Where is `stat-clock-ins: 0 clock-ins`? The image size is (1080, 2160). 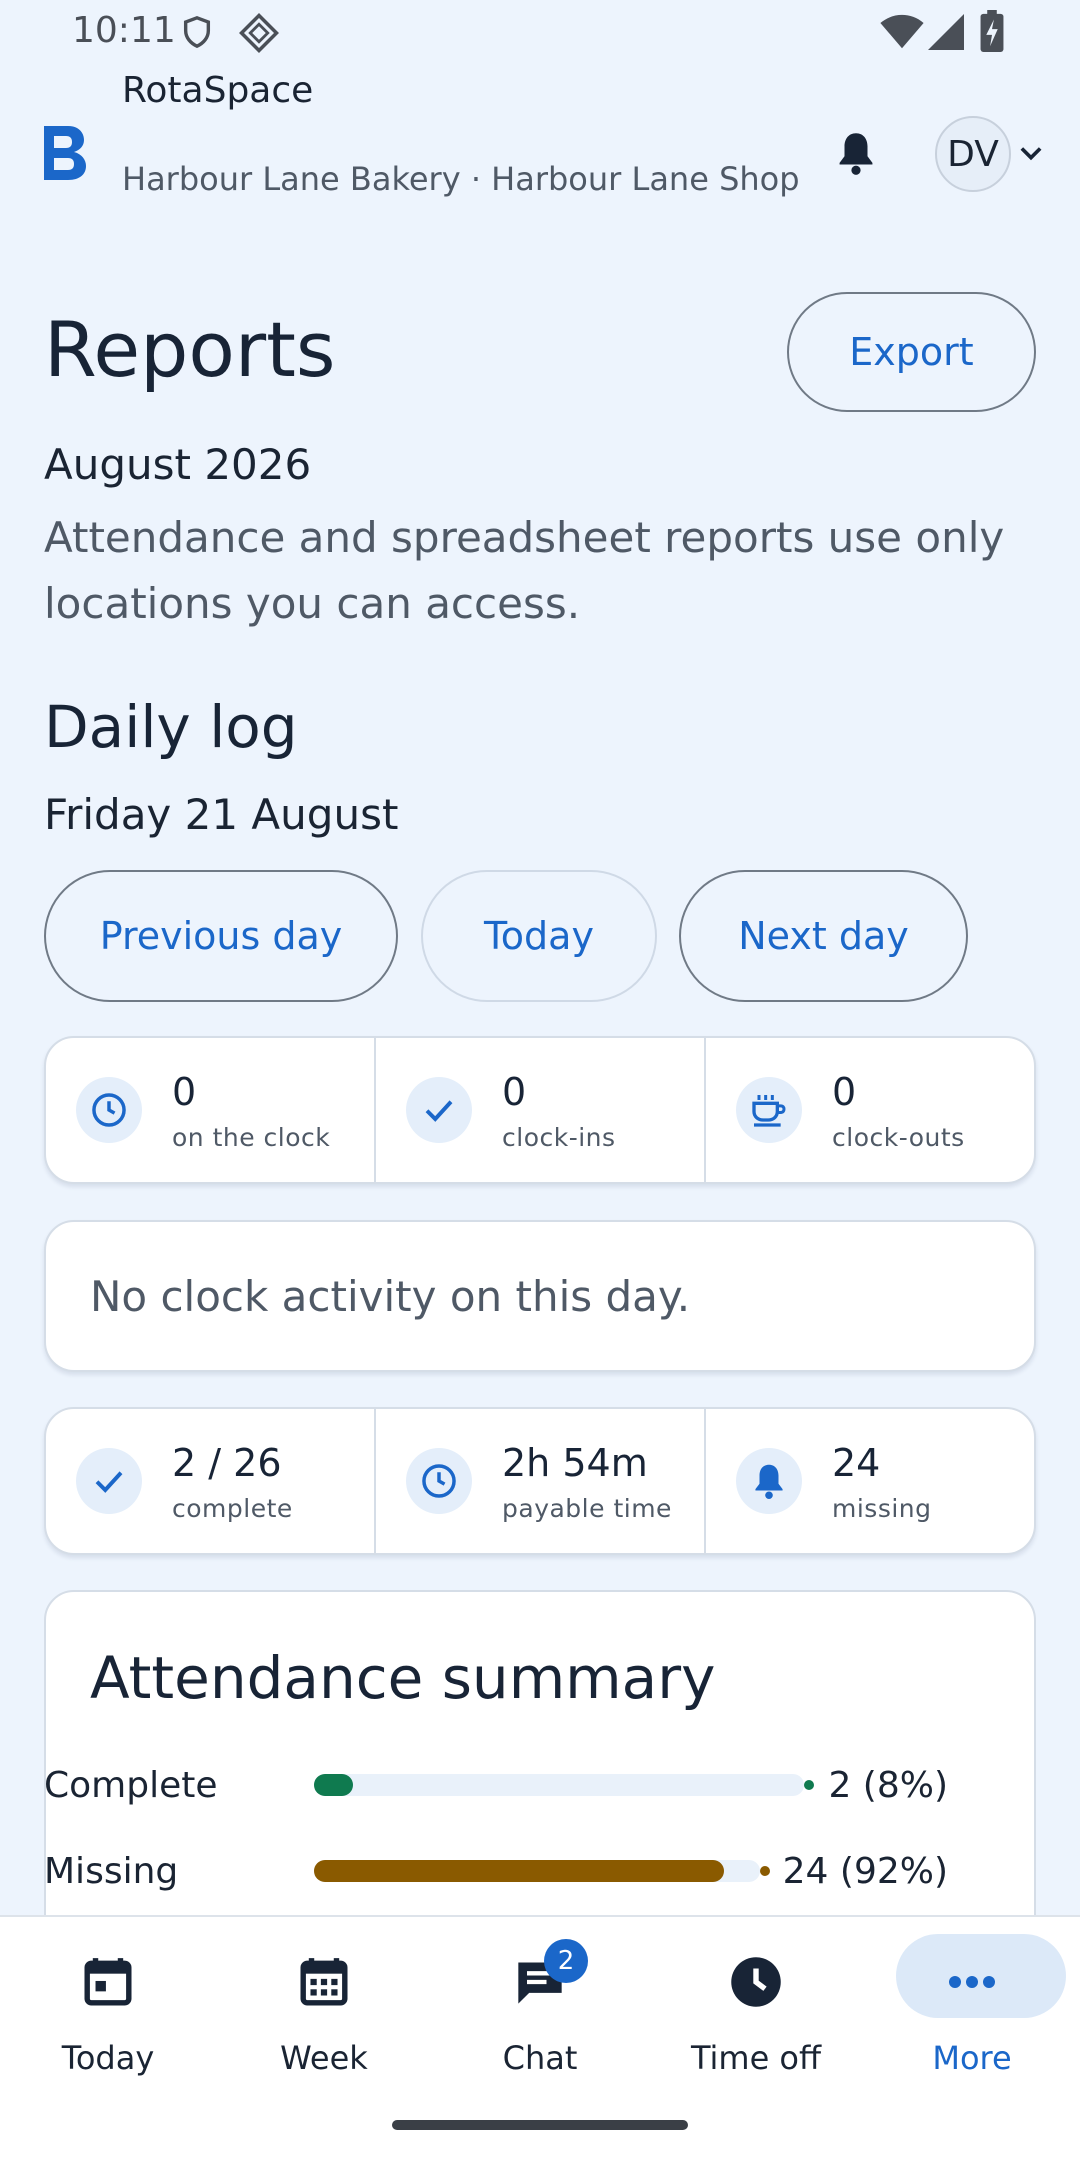 stat-clock-ins: 0 clock-ins is located at coordinates (541, 1110).